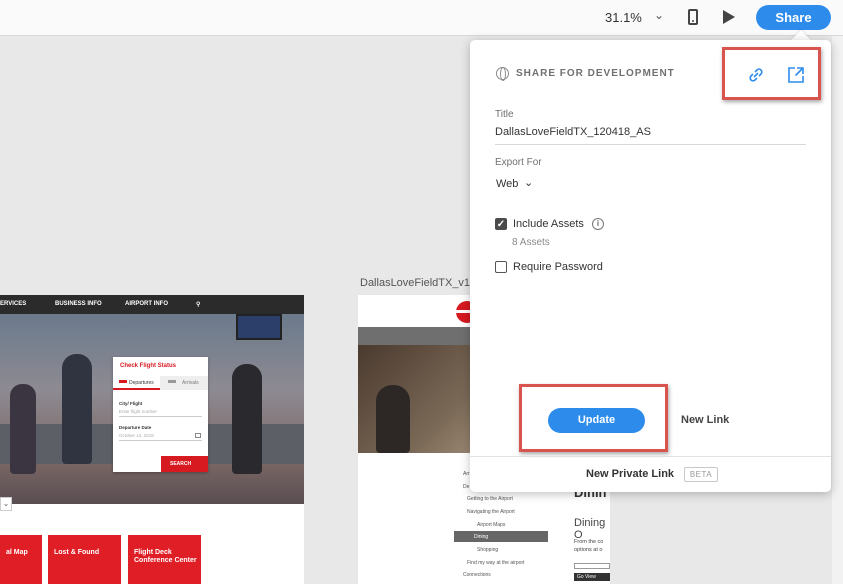  What do you see at coordinates (592, 566) in the screenshot?
I see `dining-input` at bounding box center [592, 566].